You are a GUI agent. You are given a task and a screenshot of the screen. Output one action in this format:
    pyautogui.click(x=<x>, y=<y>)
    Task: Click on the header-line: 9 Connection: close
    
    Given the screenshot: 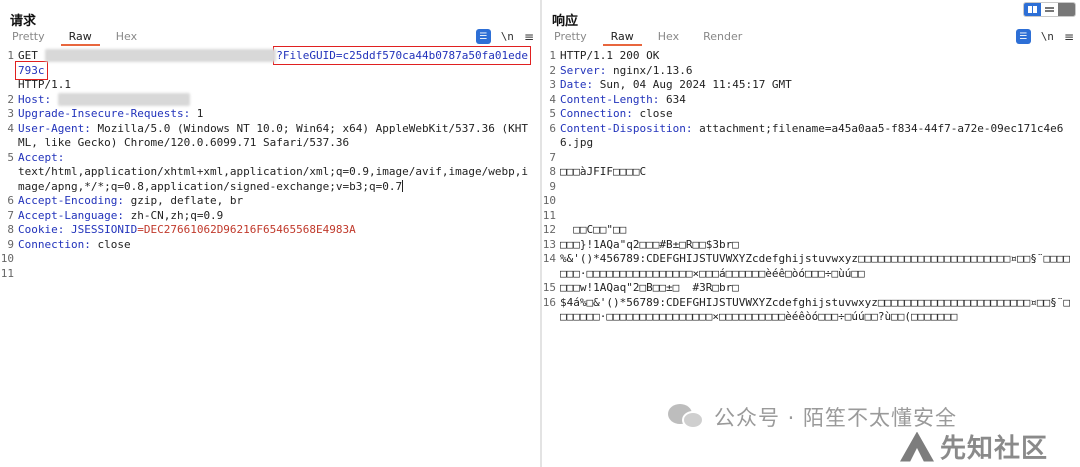 What is the action you would take?
    pyautogui.click(x=69, y=244)
    